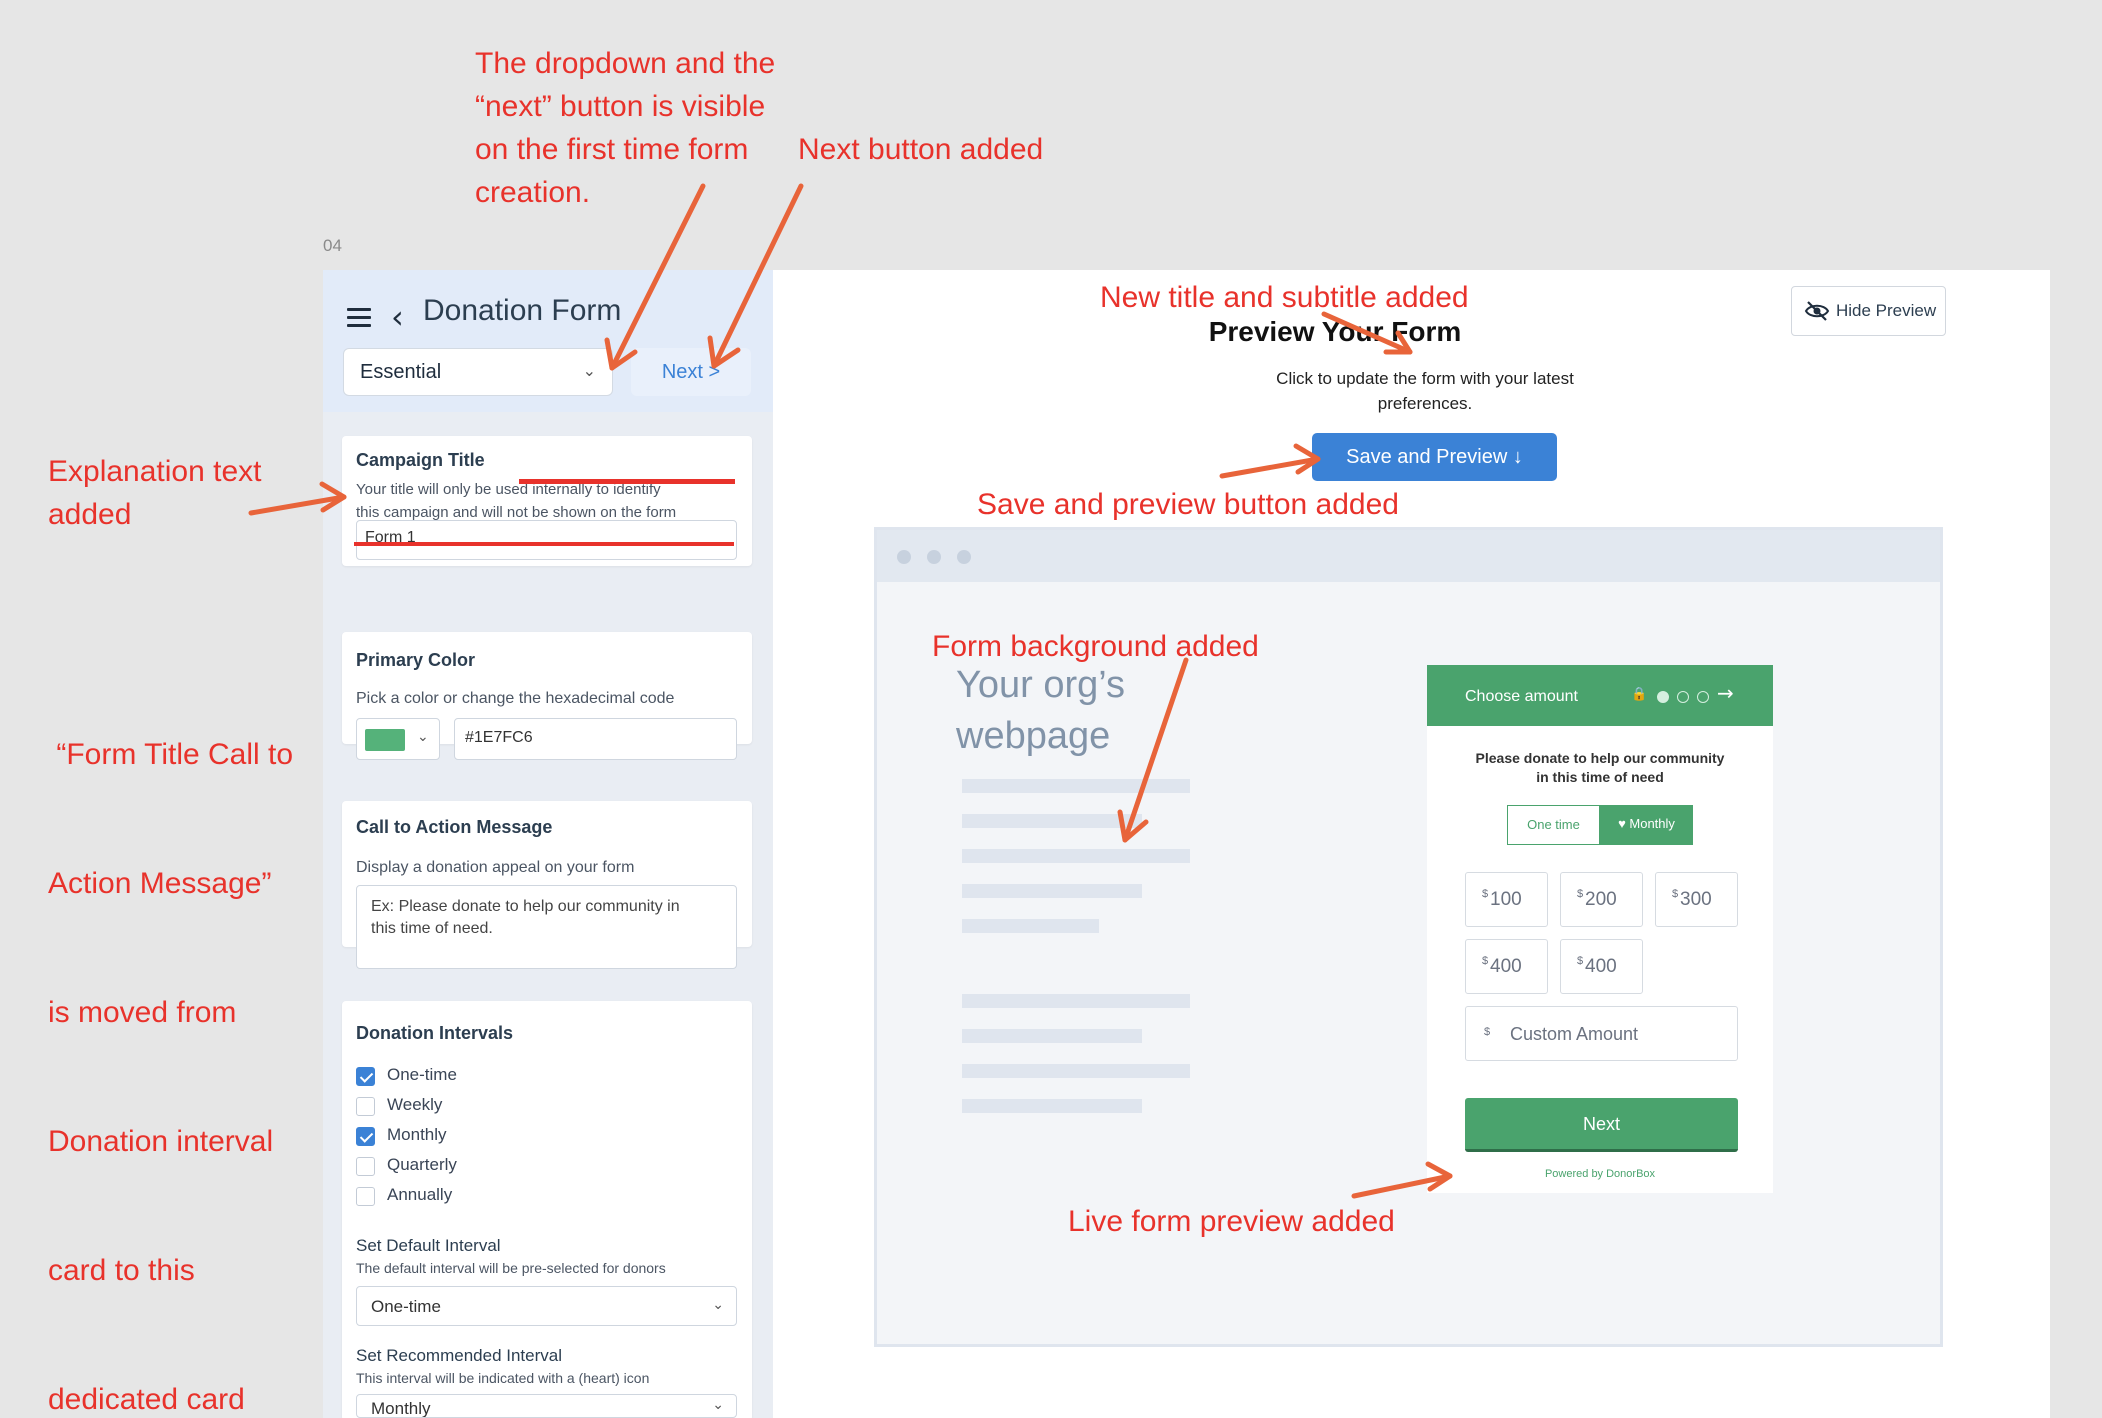 This screenshot has width=2102, height=1418. Describe the element at coordinates (657, 277) in the screenshot. I see `arrow-to-dropdown` at that location.